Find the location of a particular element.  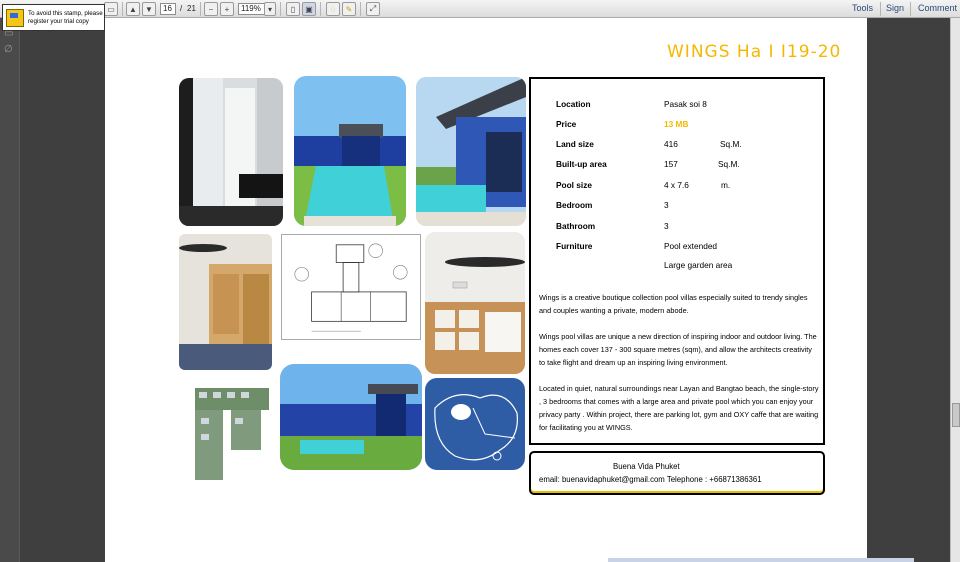

detail-label: Bathroom is located at coordinates (576, 226).